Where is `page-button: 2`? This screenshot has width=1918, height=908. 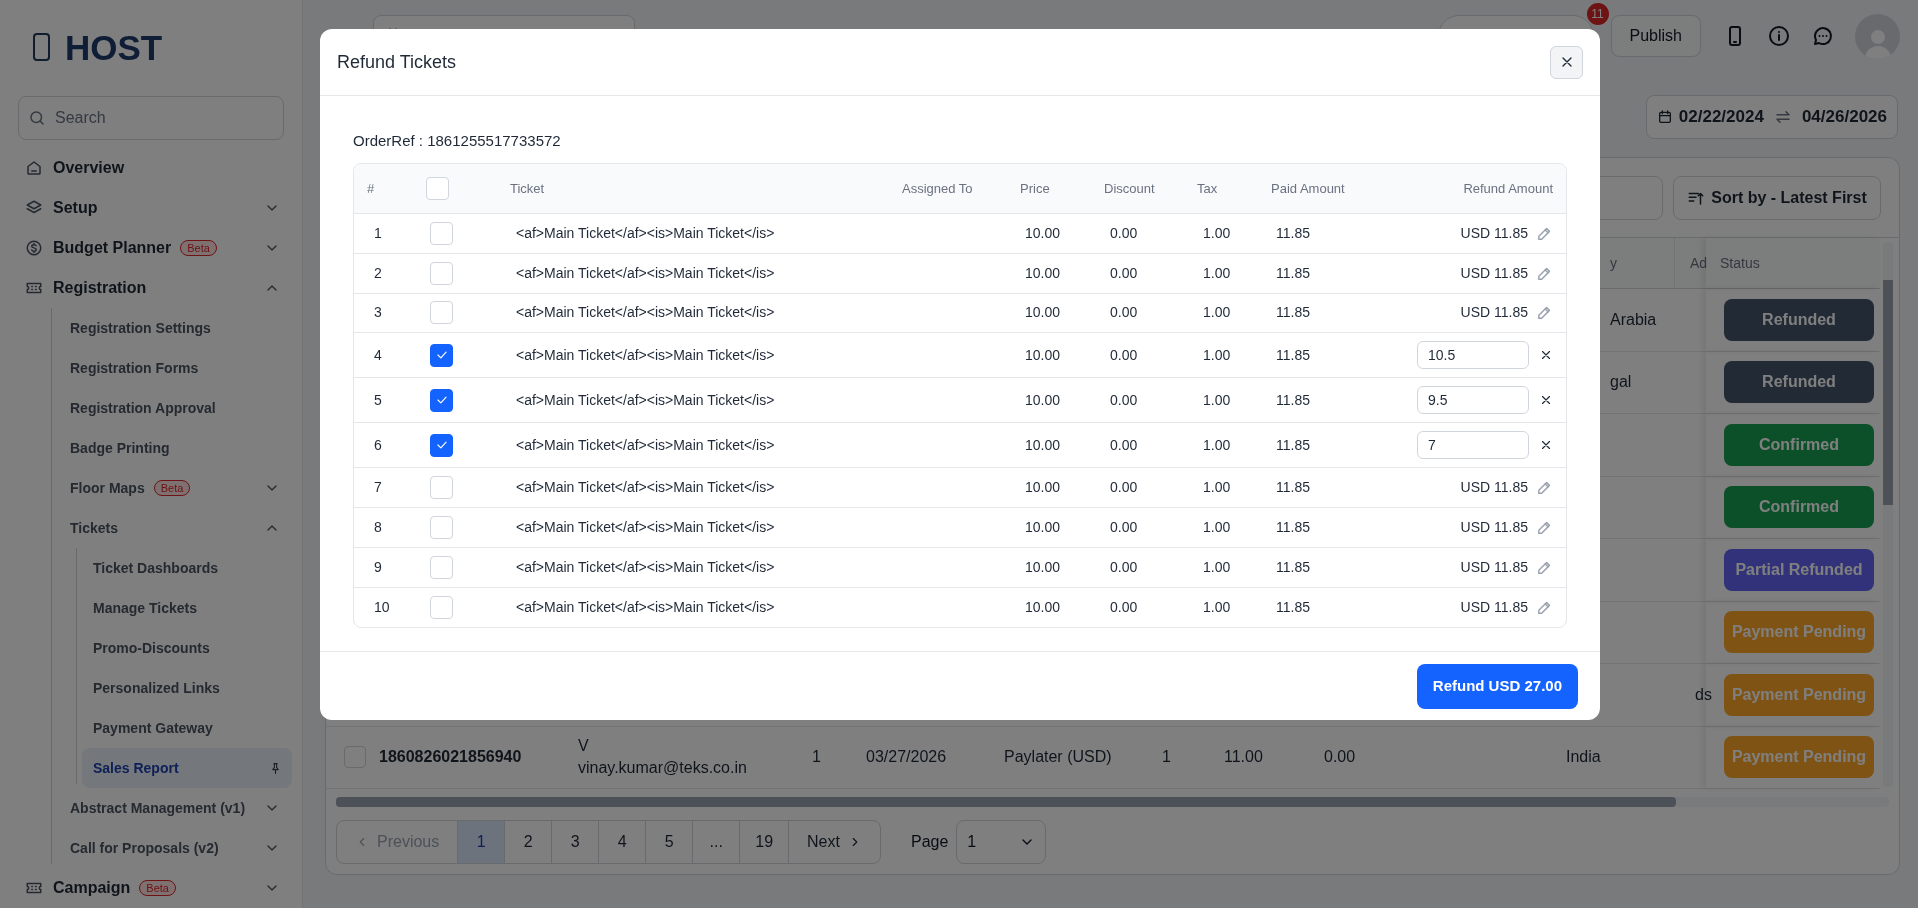 page-button: 2 is located at coordinates (529, 842).